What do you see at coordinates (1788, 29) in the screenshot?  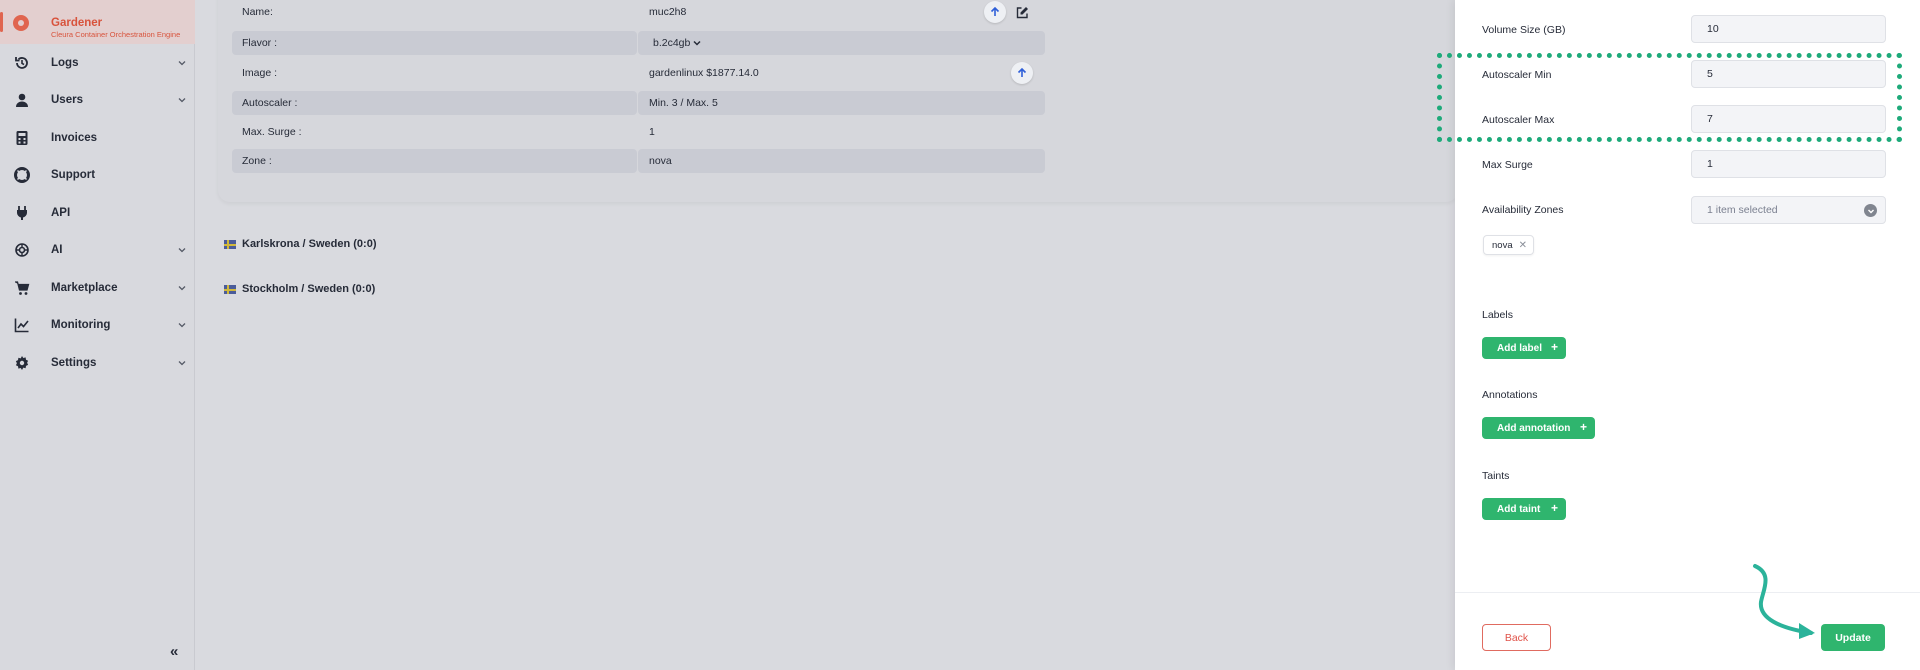 I see `volume-size-input: 10` at bounding box center [1788, 29].